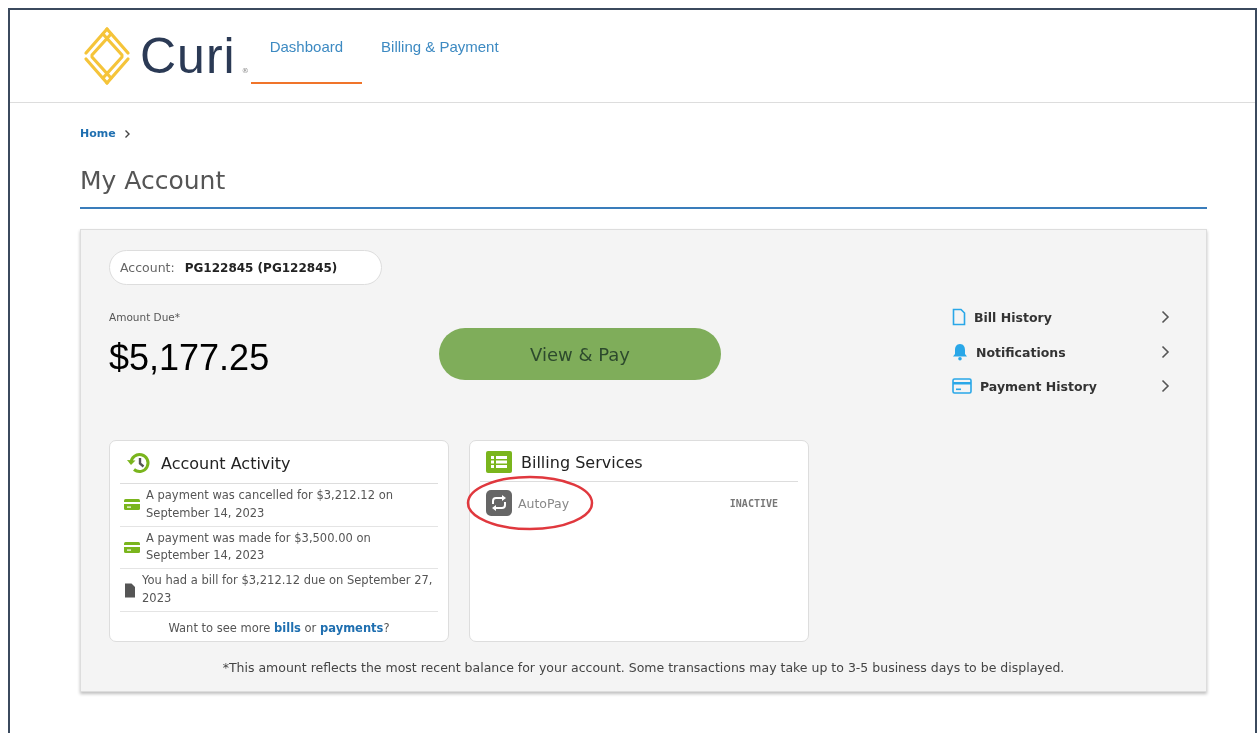 The width and height of the screenshot is (1257, 733). Describe the element at coordinates (753, 503) in the screenshot. I see `status-label: INACTIVE` at that location.